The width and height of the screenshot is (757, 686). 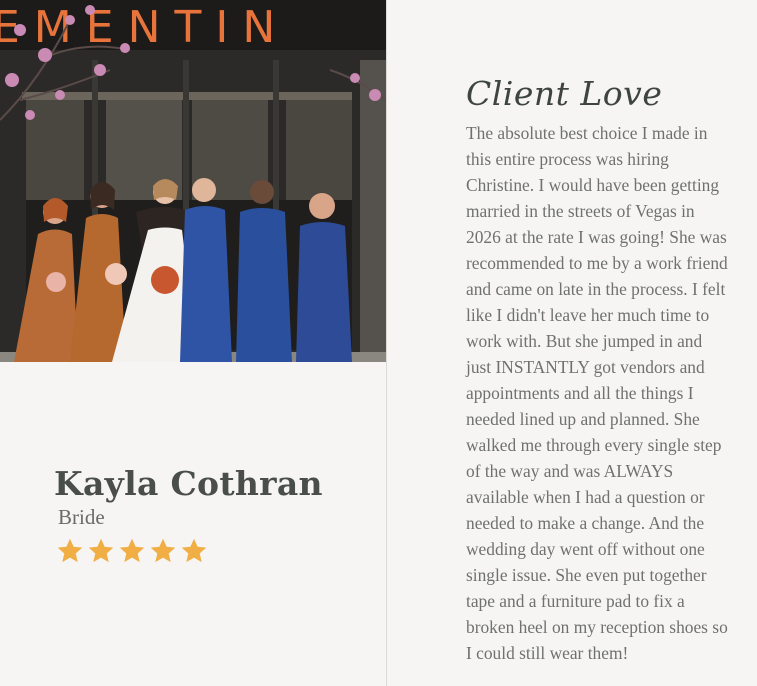 I want to click on client-name: Kayla Cothran, so click(x=188, y=483).